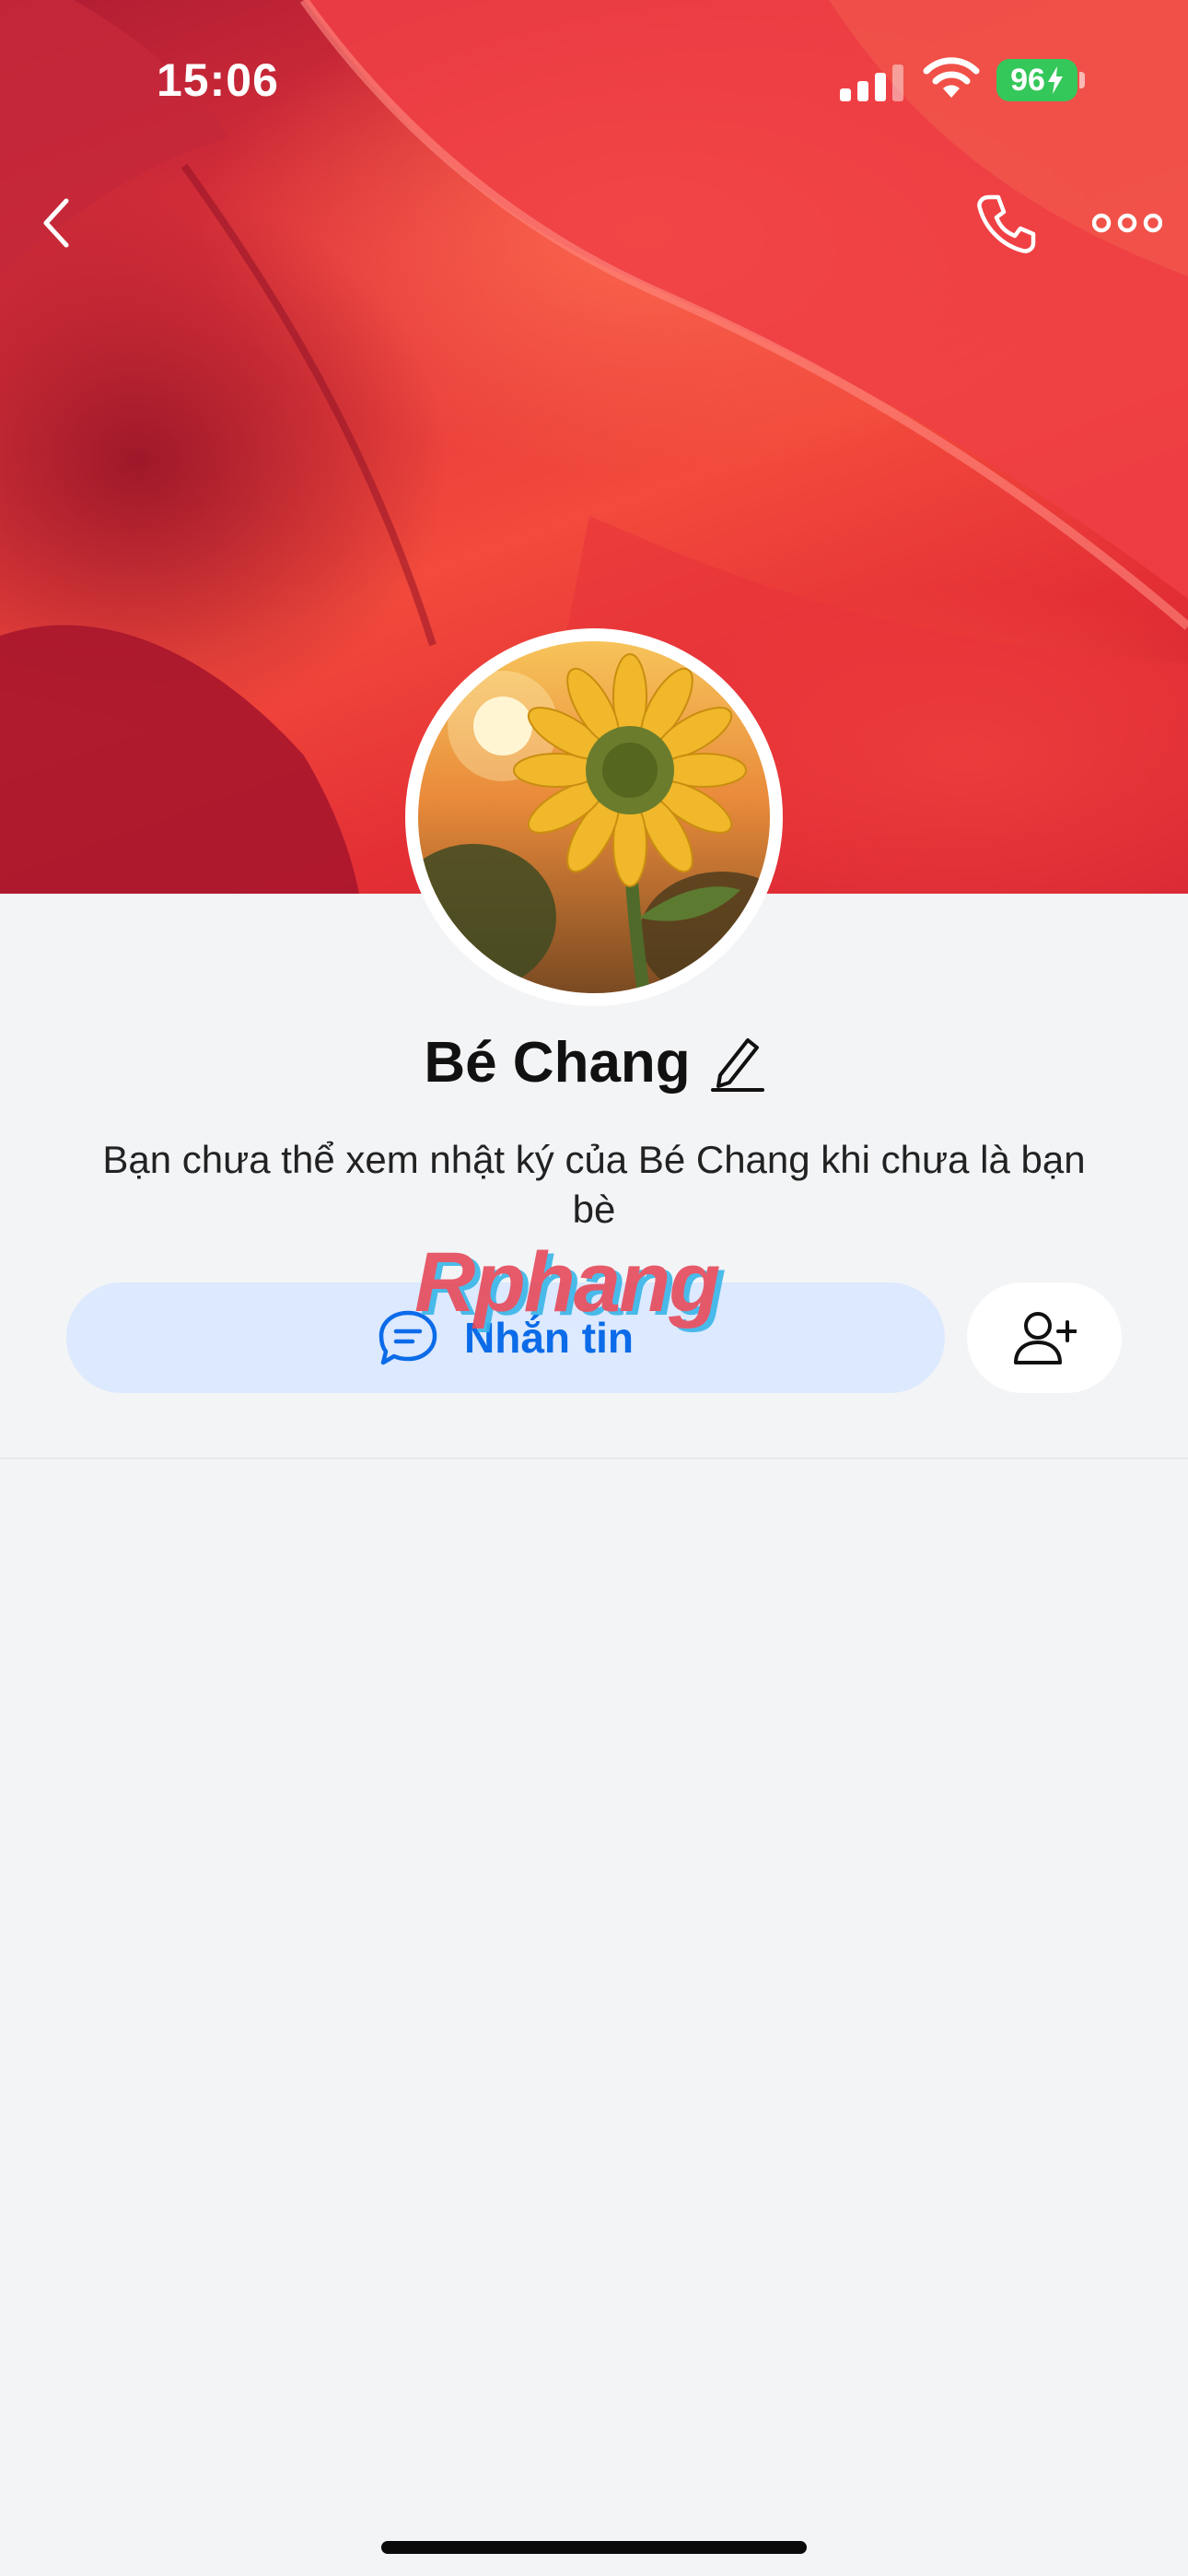  Describe the element at coordinates (567, 1282) in the screenshot. I see `watermark-logo: Rphang` at that location.